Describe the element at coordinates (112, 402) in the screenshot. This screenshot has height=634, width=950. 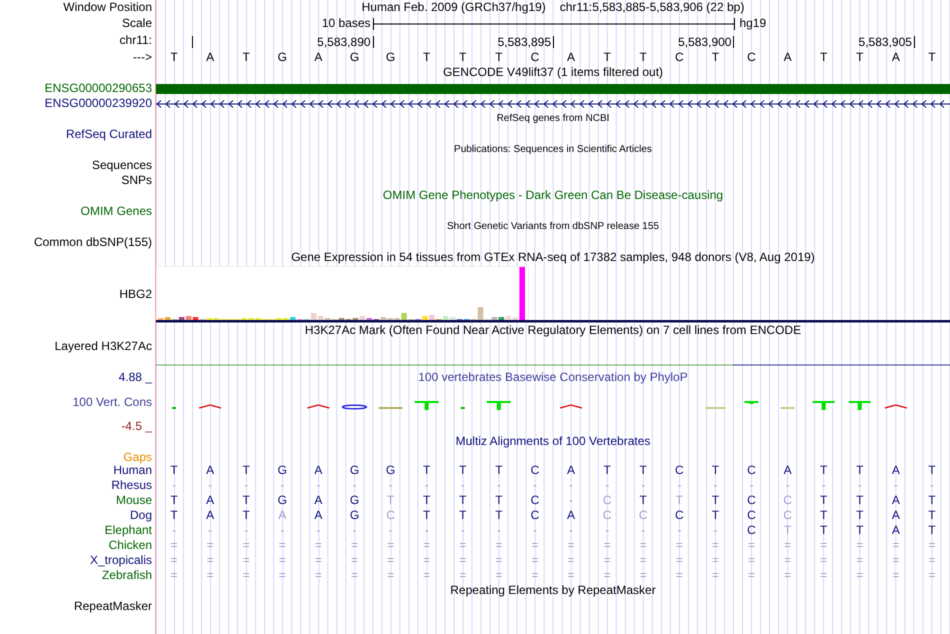
I see `track-label: 100 Vert. Cons` at that location.